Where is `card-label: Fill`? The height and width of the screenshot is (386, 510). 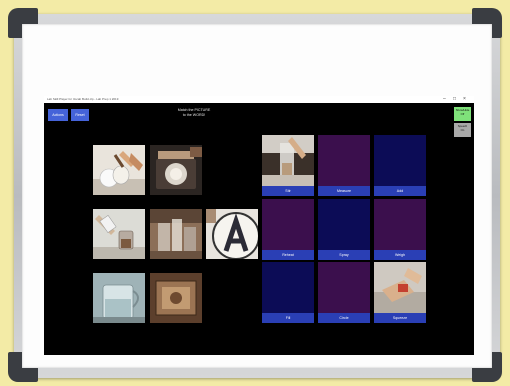 card-label: Fill is located at coordinates (288, 318).